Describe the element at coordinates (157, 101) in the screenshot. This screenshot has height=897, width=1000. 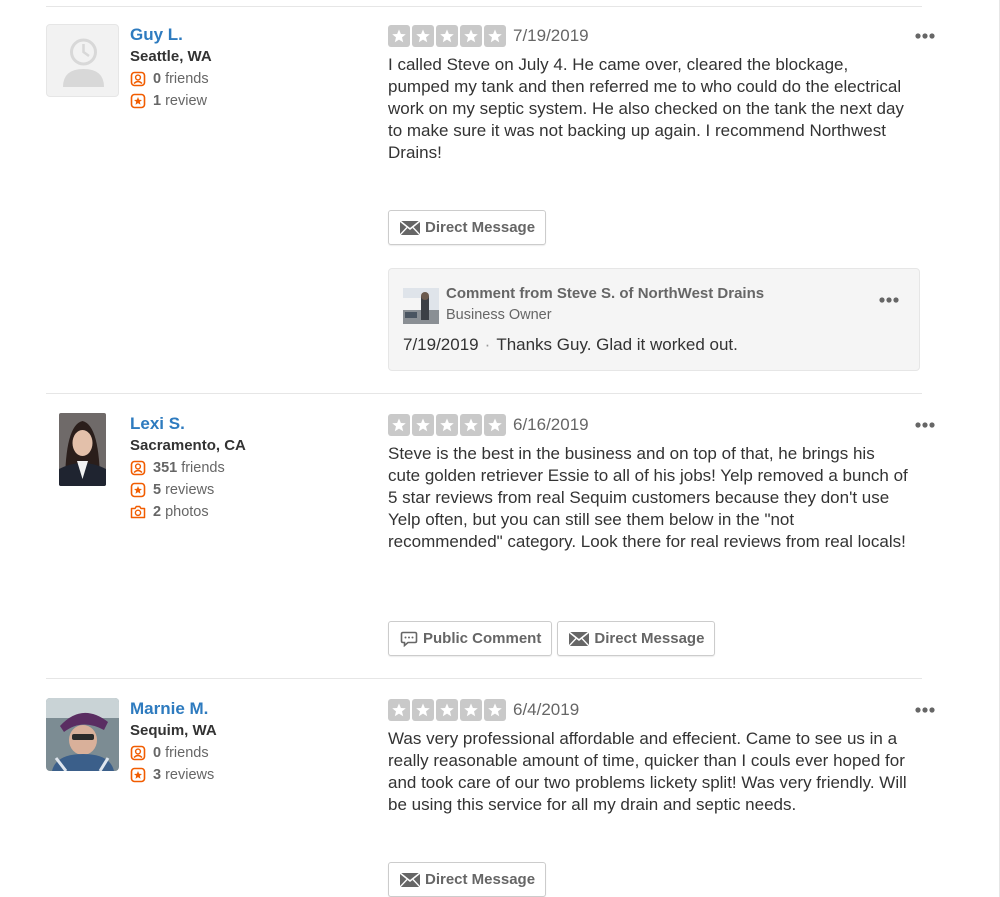
I see `reviews-count: 1` at that location.